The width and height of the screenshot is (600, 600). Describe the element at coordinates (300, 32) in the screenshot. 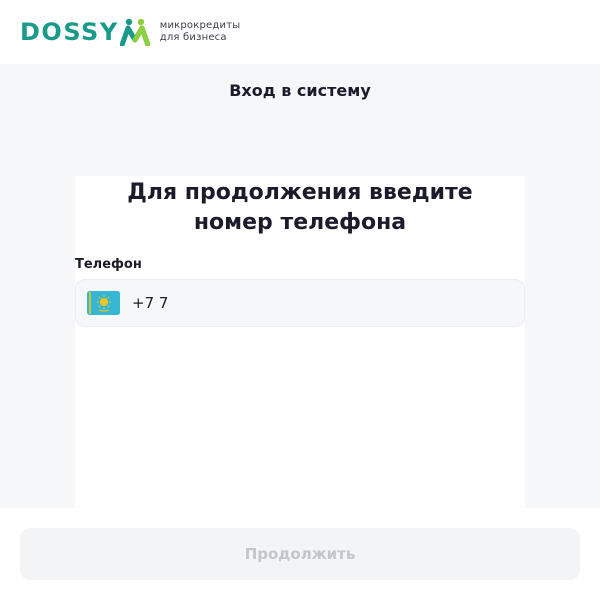

I see `app-header: DOSSY микрокредиты для бизнеса` at that location.